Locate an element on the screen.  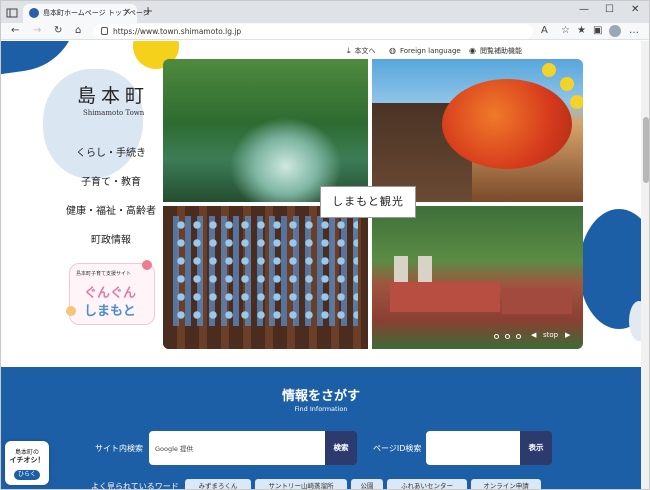
recommend-widget: 島本町の イチオシ！ ひらく is located at coordinates (27, 463).